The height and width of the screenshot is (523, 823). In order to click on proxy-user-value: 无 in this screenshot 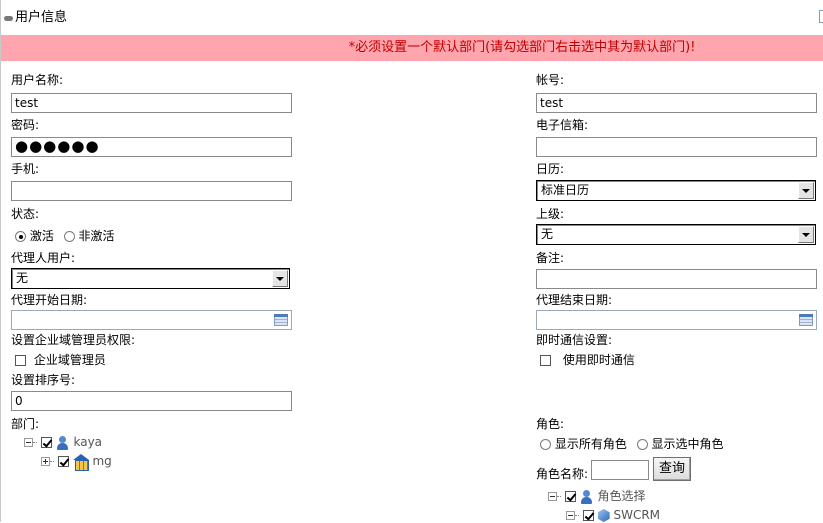, I will do `click(22, 278)`.